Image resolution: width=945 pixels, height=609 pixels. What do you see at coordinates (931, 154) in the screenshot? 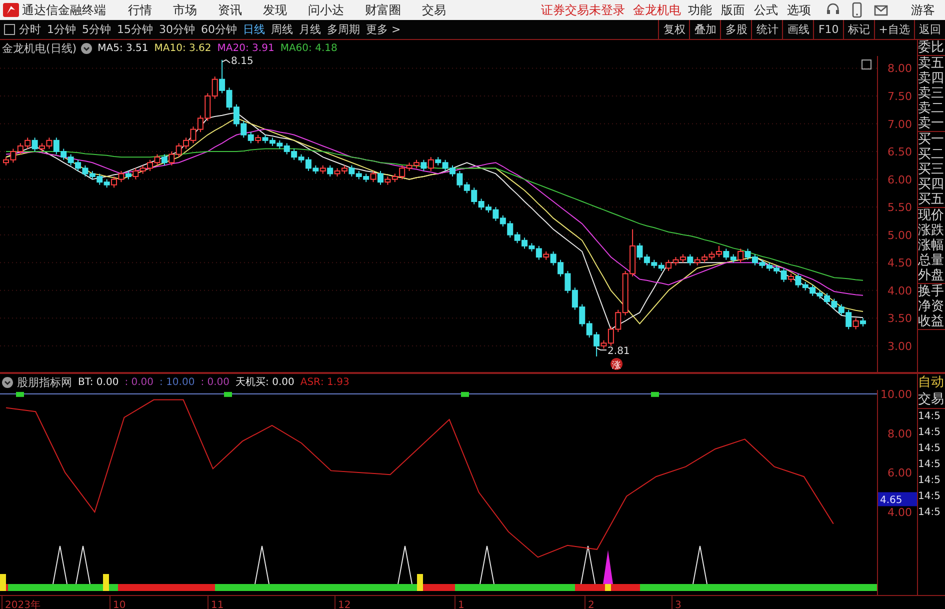
I see `quote-label: 买二` at bounding box center [931, 154].